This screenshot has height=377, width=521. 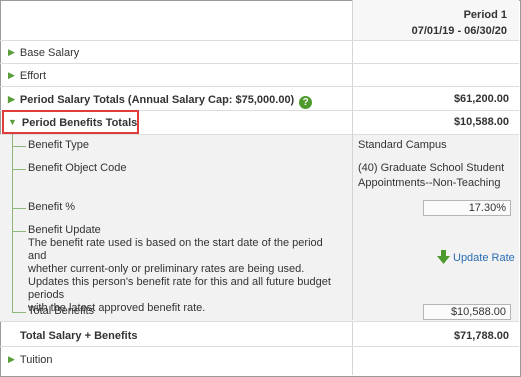 I want to click on period-label: Period 1, so click(x=485, y=15).